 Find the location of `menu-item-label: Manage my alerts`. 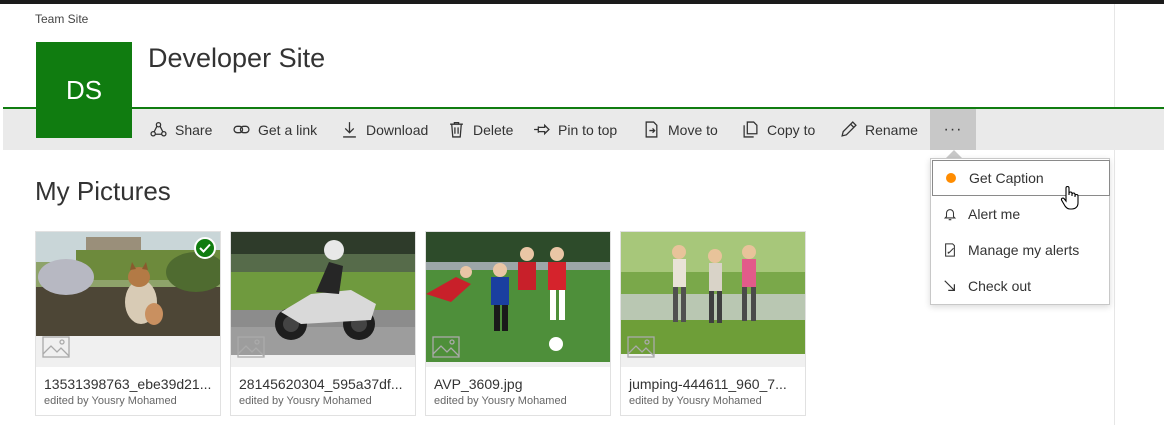

menu-item-label: Manage my alerts is located at coordinates (1024, 250).